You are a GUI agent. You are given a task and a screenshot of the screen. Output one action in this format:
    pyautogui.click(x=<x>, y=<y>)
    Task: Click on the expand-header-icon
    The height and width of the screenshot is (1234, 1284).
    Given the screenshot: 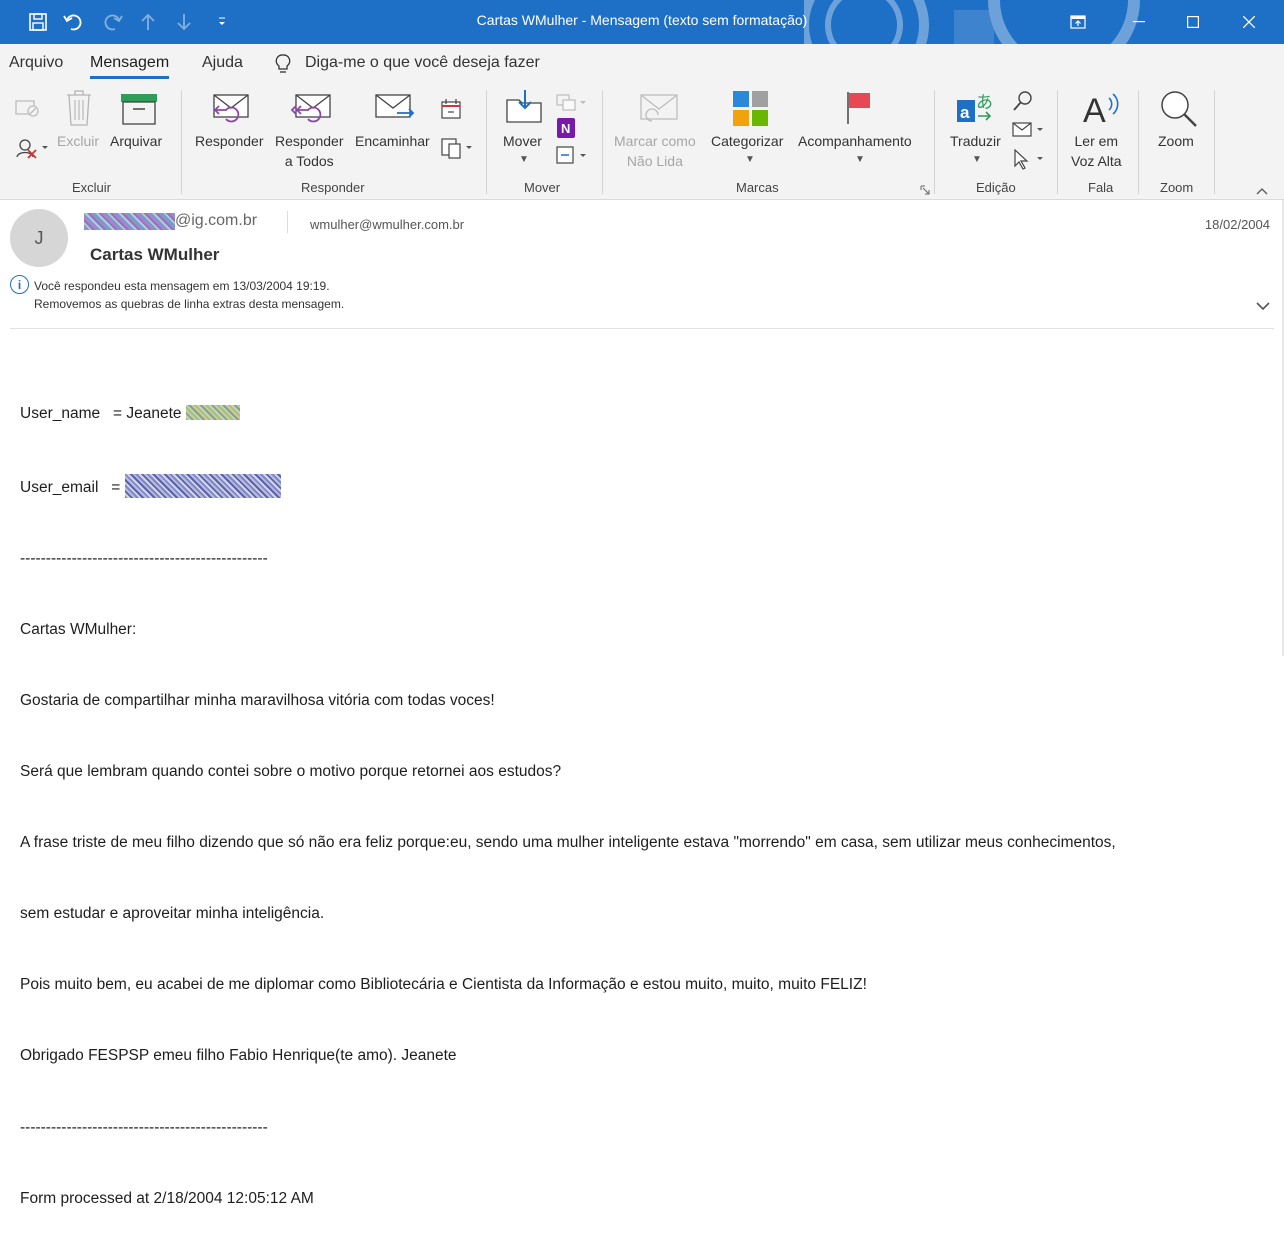 What is the action you would take?
    pyautogui.click(x=1263, y=307)
    